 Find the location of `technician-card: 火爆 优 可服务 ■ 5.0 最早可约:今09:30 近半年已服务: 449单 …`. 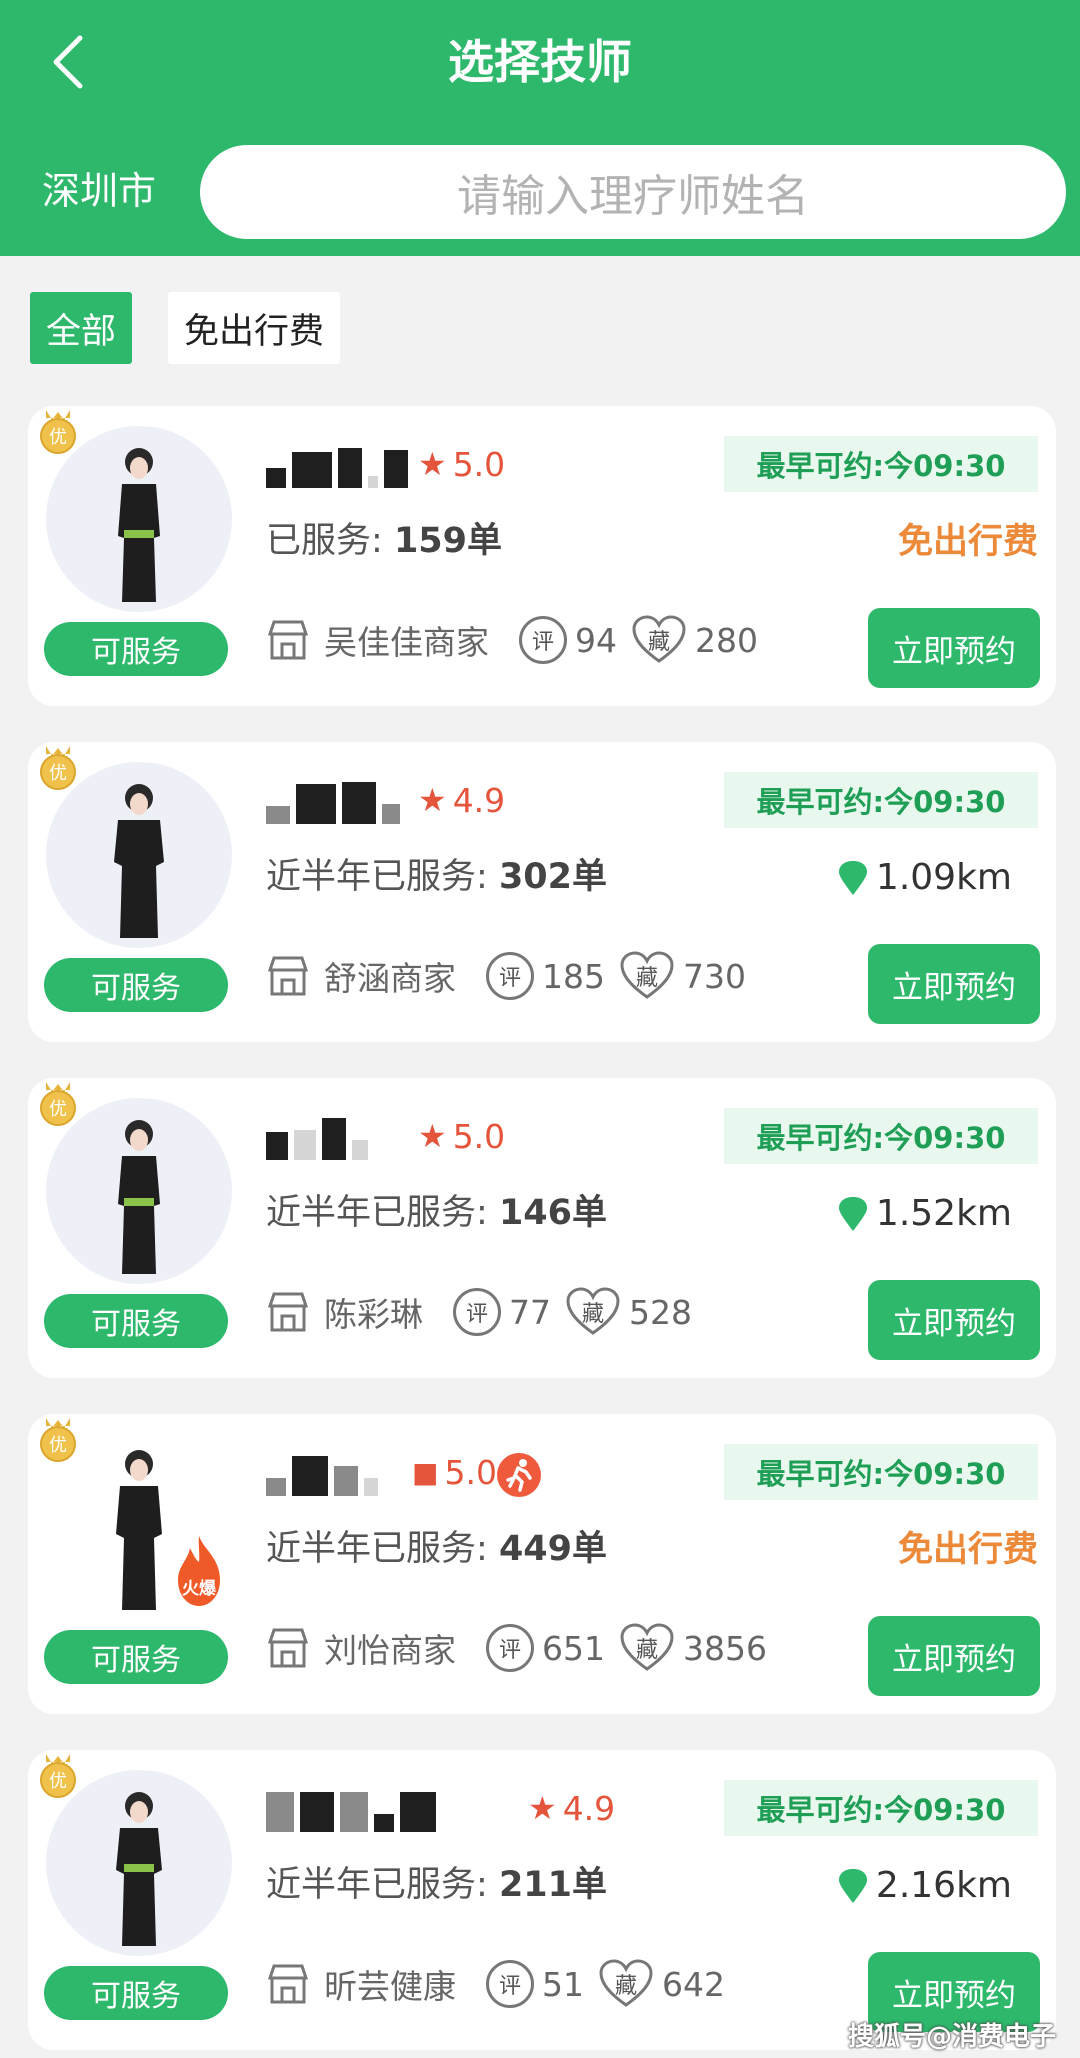

technician-card: 火爆 优 可服务 ■ 5.0 最早可约:今09:30 近半年已服务: 449单 … is located at coordinates (542, 1564).